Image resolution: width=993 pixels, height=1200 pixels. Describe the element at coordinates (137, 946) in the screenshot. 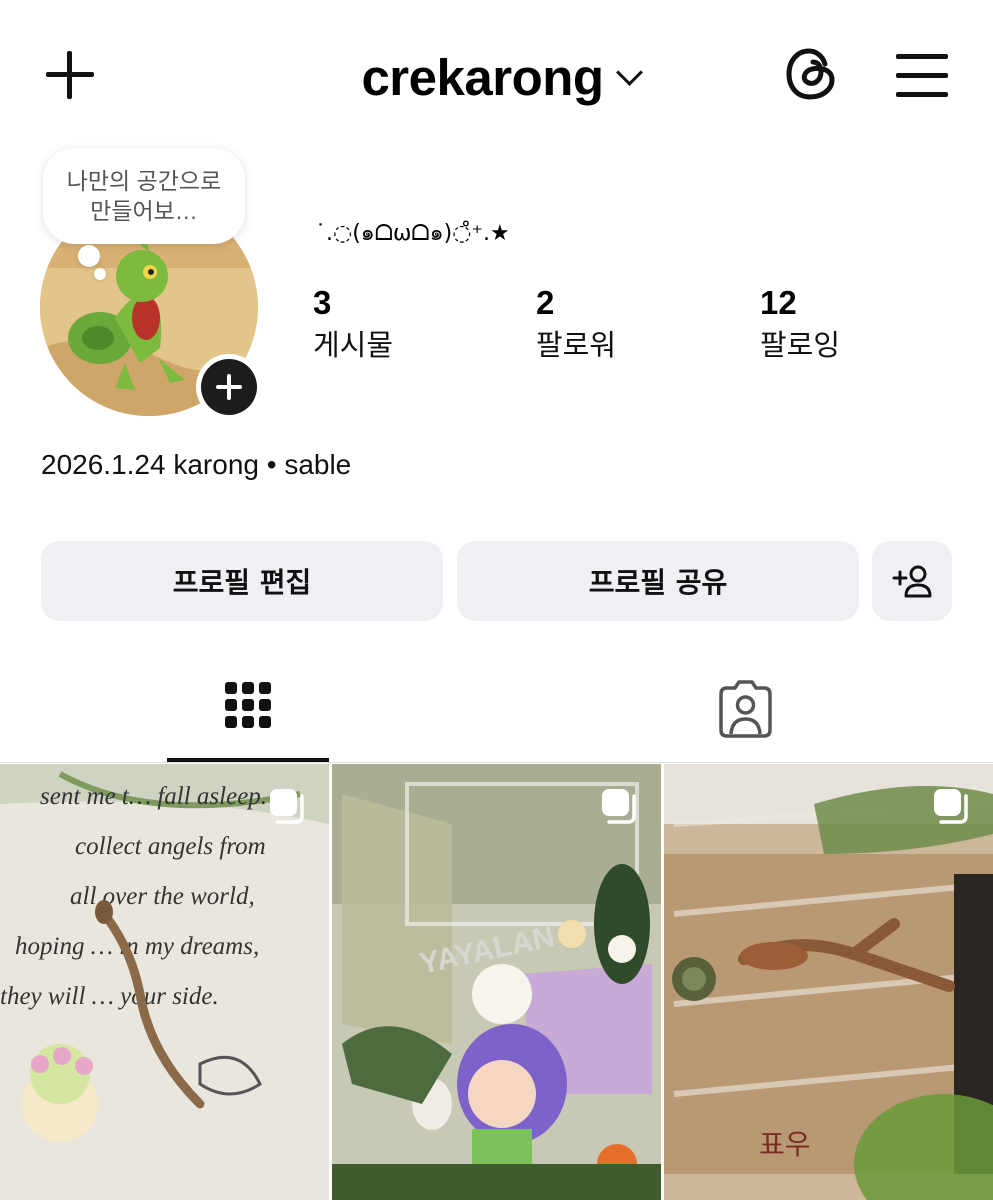

I see `post-caption-line: hoping … in my dreams,` at that location.